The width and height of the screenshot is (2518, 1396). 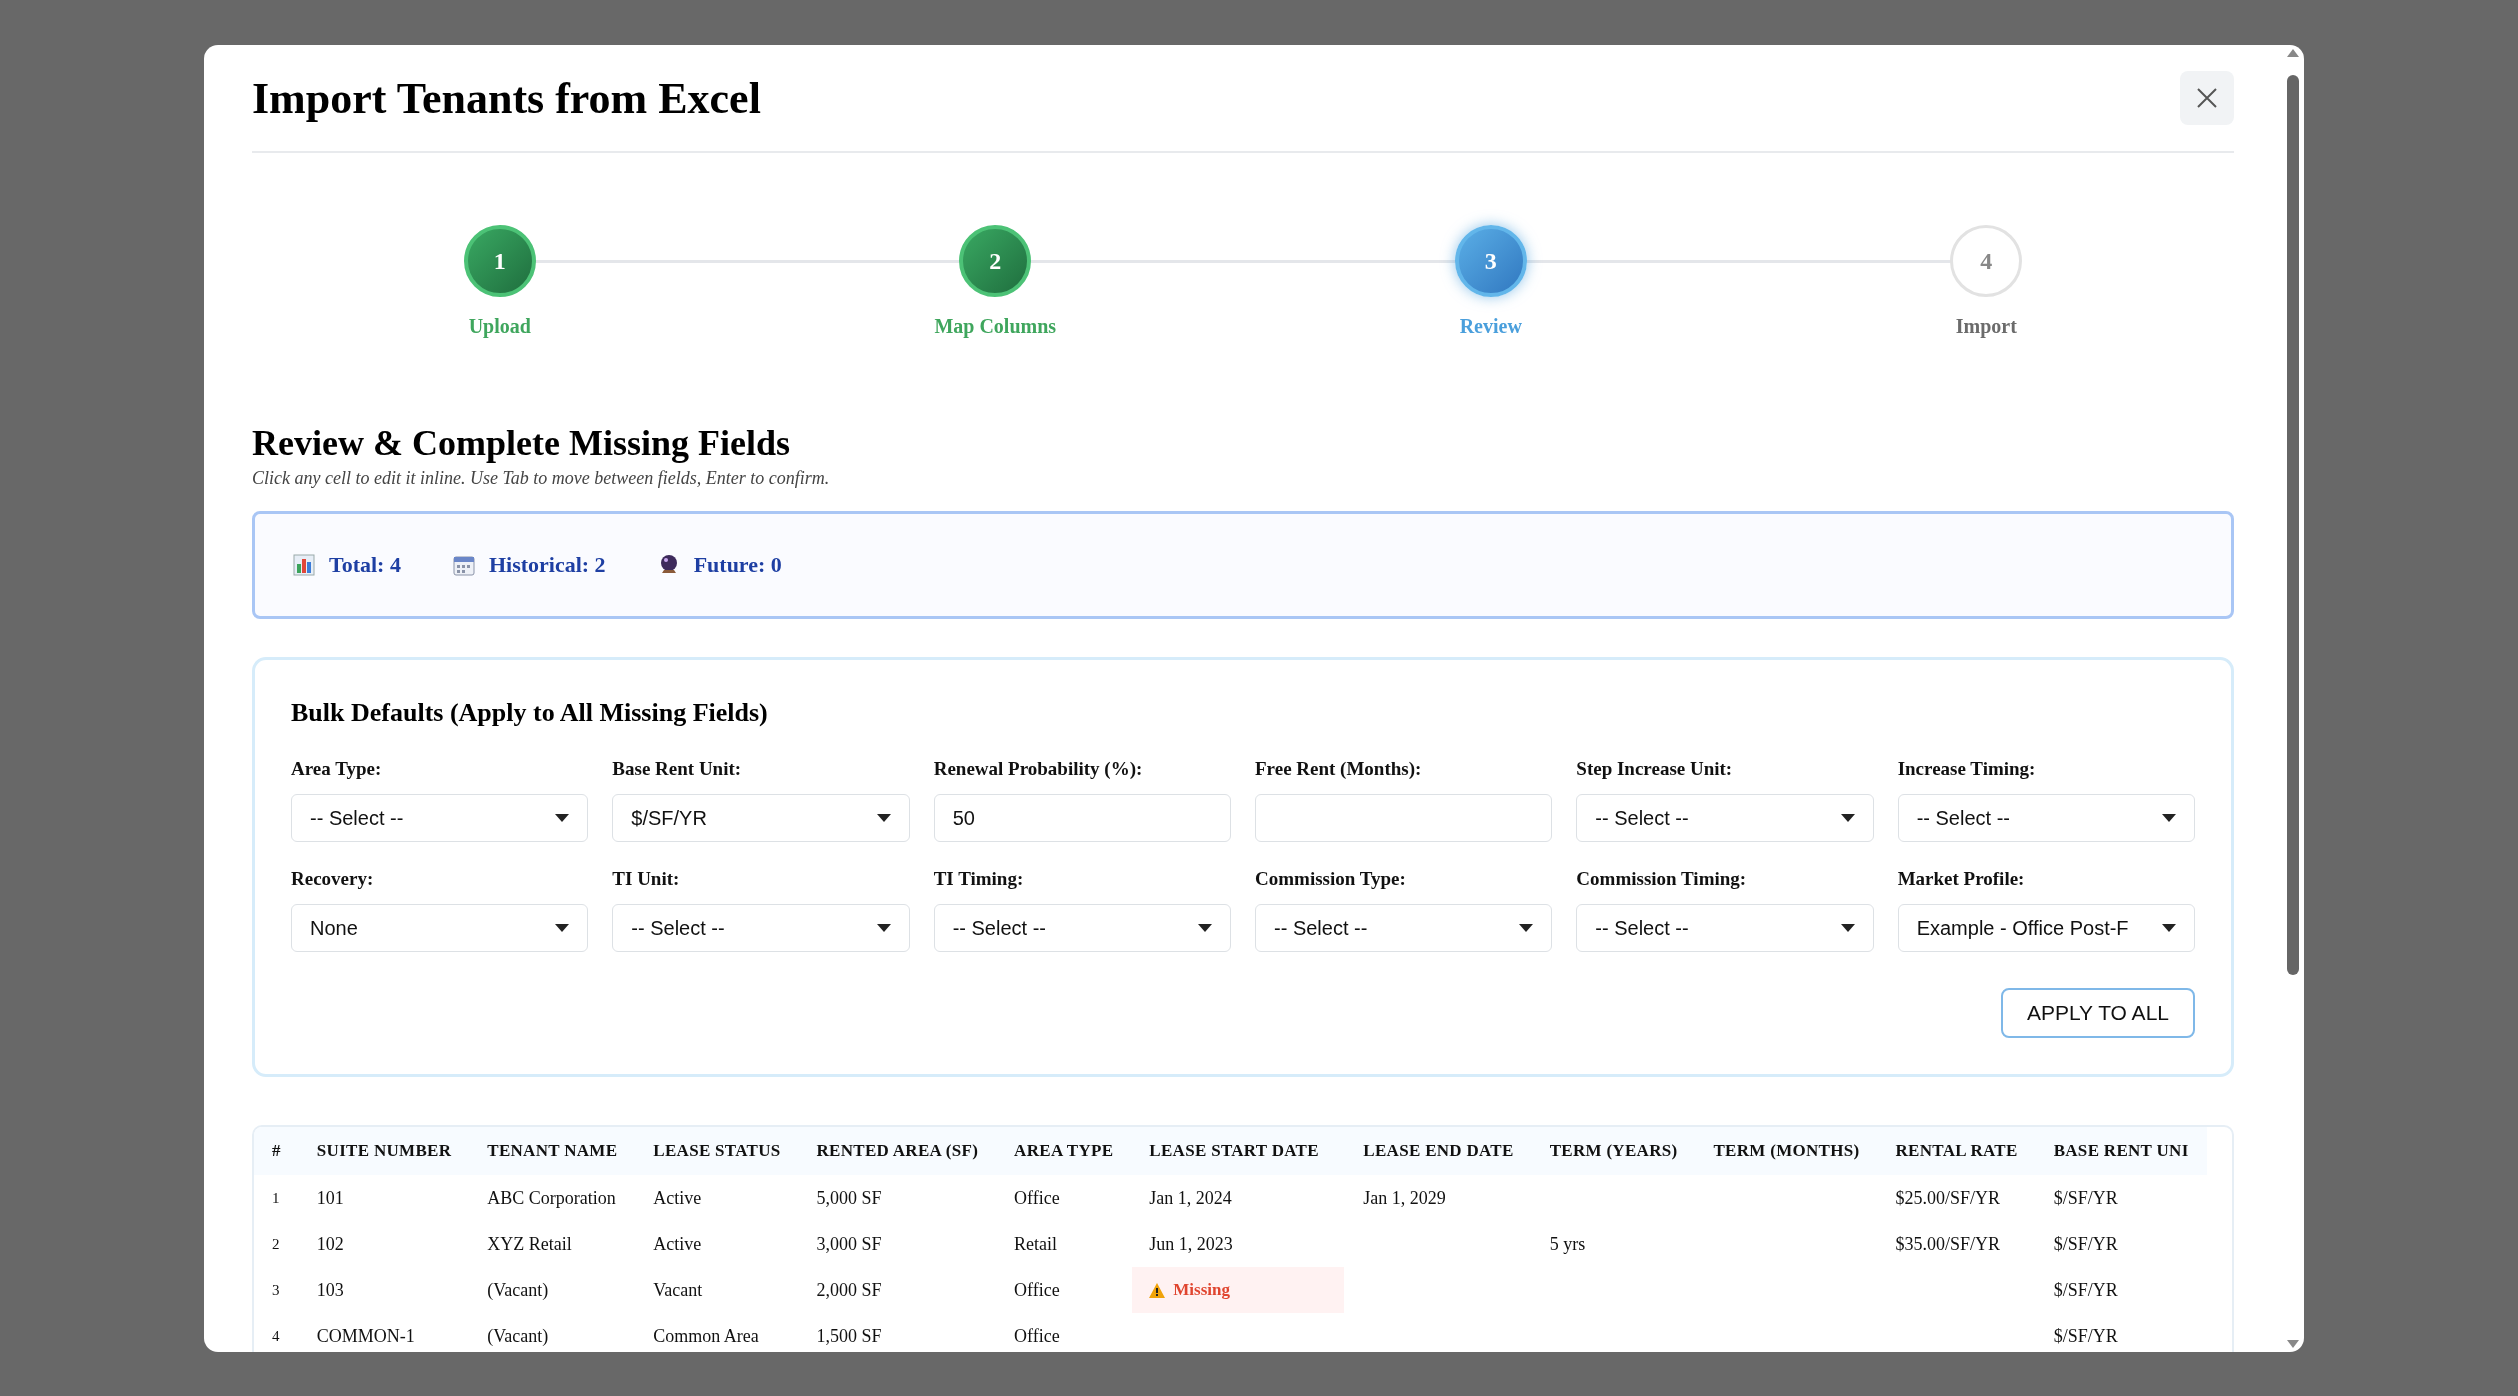 I want to click on input-field, so click(x=1404, y=818).